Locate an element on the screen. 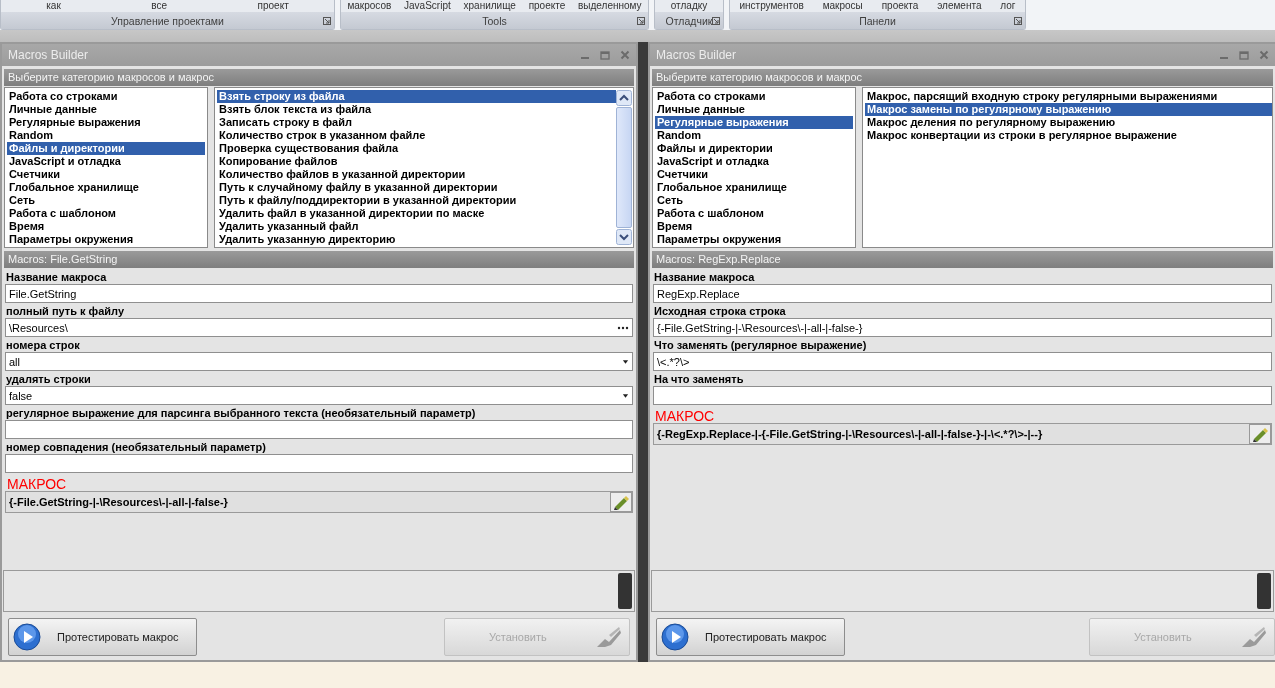 Image resolution: width=1275 pixels, height=688 pixels. macro-item: Записать строку в файл is located at coordinates (416, 122).